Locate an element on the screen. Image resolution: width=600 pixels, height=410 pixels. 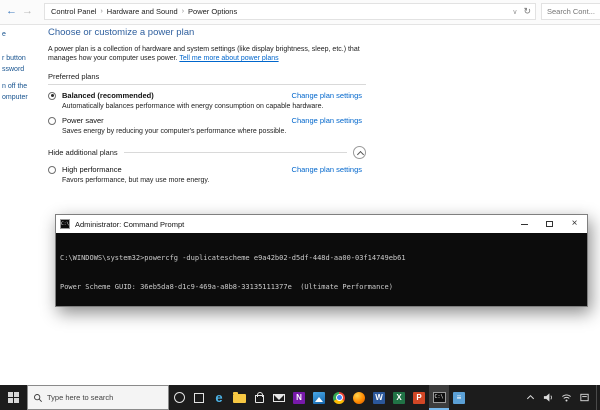
preferred-plans-label: Preferred plans is located at coordinates (207, 78).